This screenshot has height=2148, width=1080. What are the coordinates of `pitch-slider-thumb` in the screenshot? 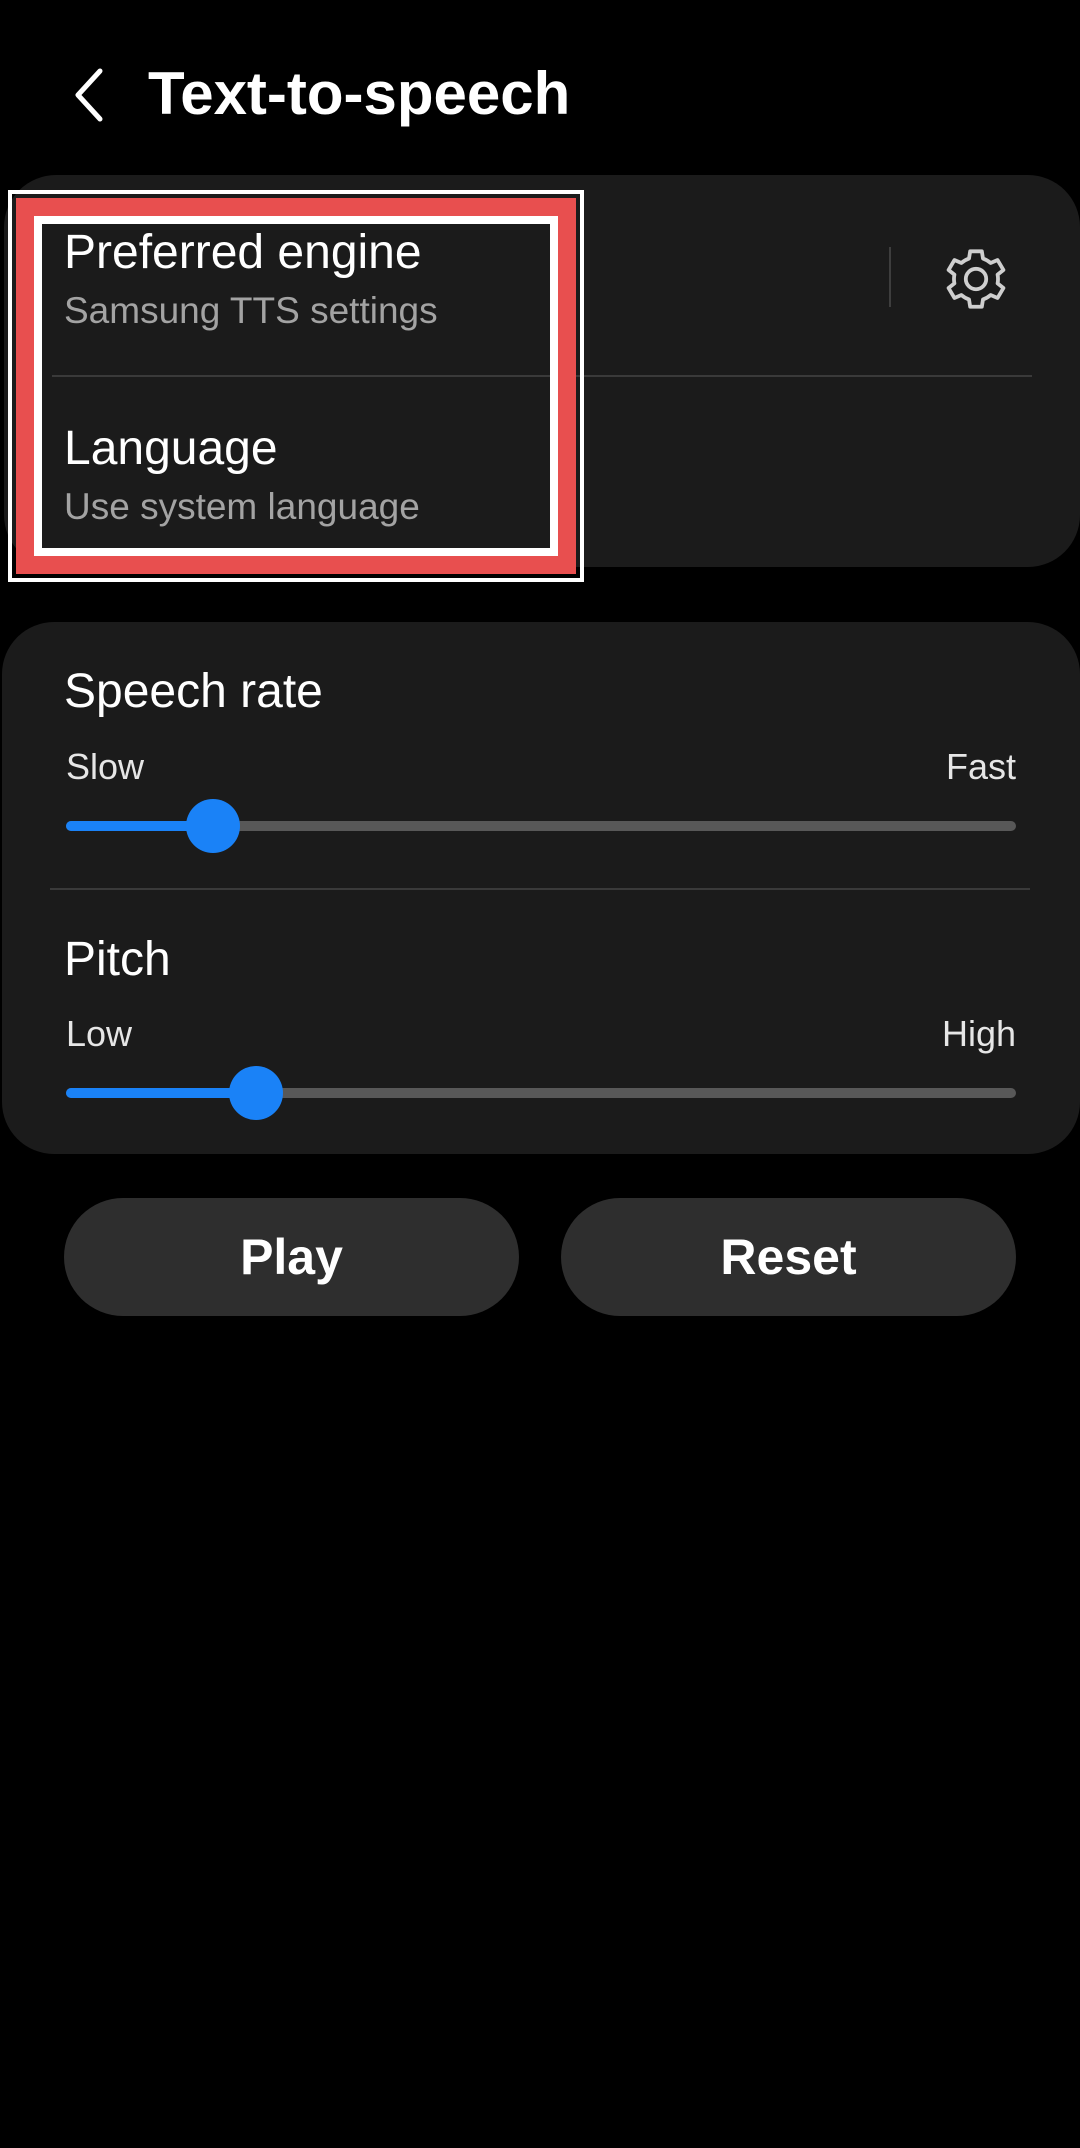 It's located at (256, 1093).